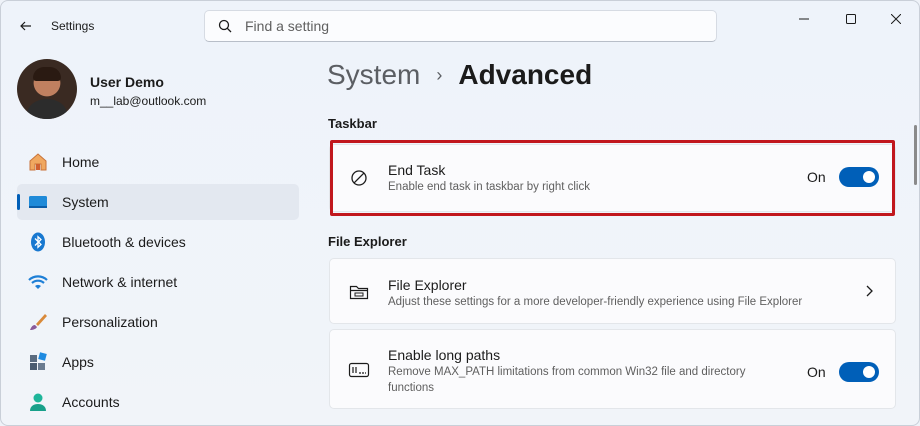  I want to click on home-icon, so click(38, 162).